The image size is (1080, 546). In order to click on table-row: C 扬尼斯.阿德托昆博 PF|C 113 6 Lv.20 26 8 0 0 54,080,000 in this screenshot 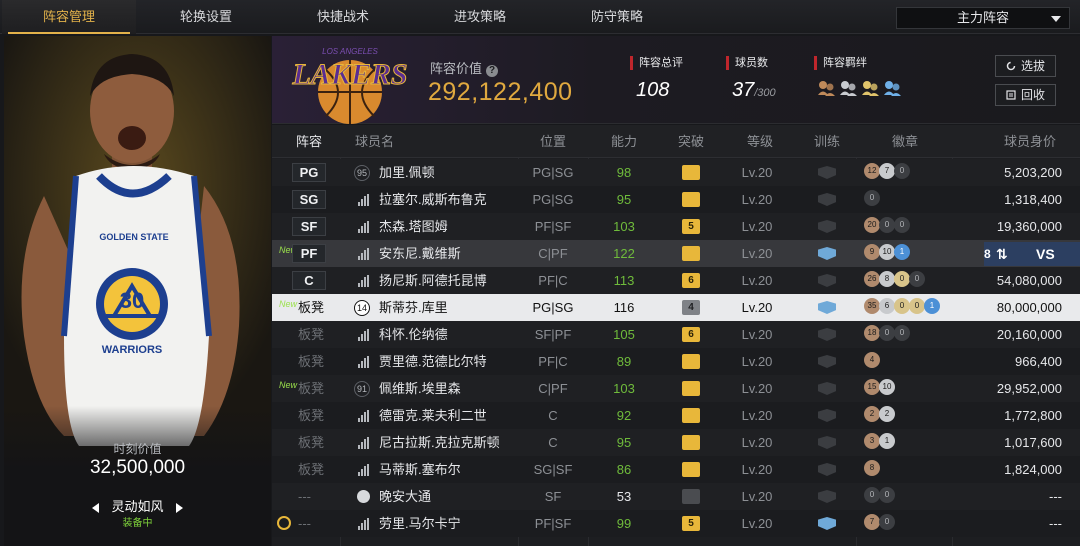, I will do `click(676, 280)`.